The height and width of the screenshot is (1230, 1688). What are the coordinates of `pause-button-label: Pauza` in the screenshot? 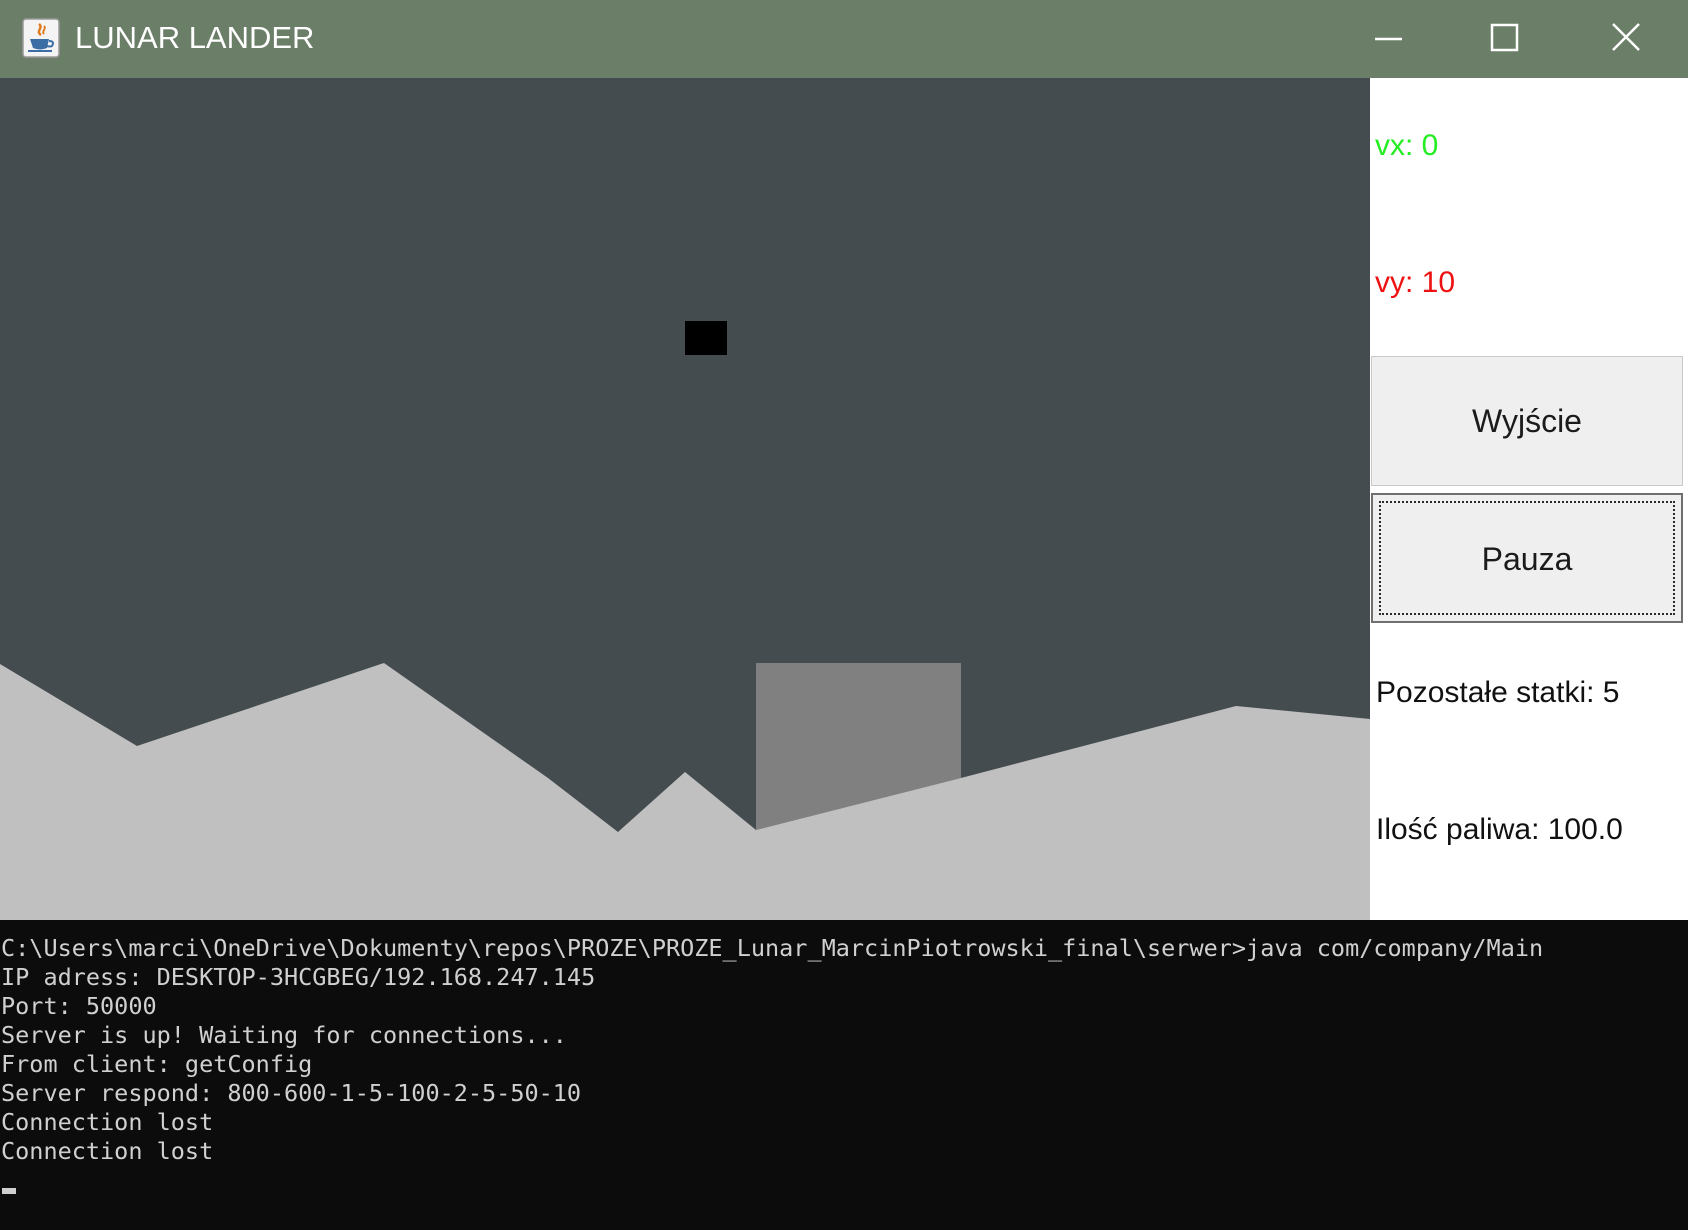 It's located at (1527, 559).